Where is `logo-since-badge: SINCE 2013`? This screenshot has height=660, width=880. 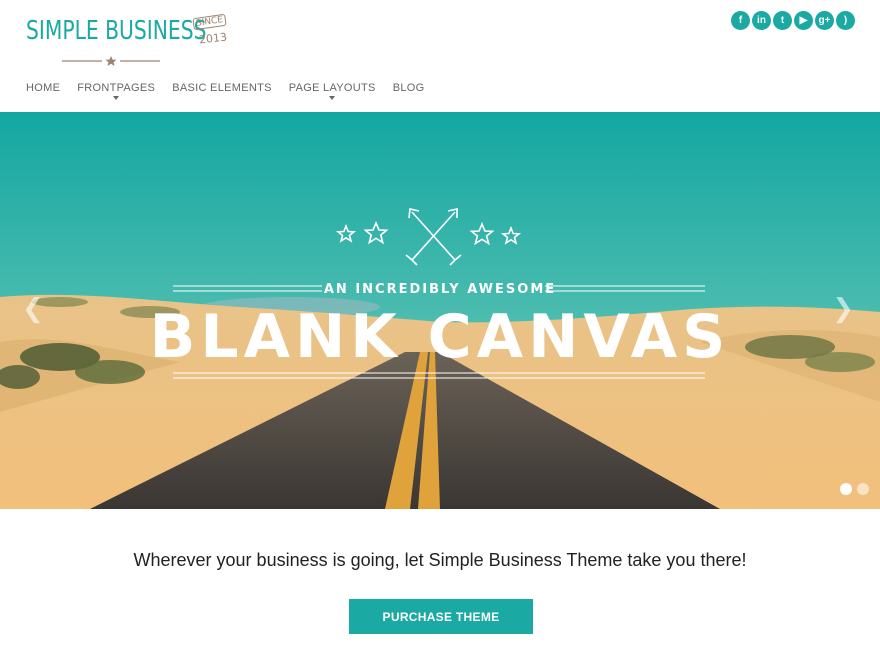 logo-since-badge: SINCE 2013 is located at coordinates (210, 33).